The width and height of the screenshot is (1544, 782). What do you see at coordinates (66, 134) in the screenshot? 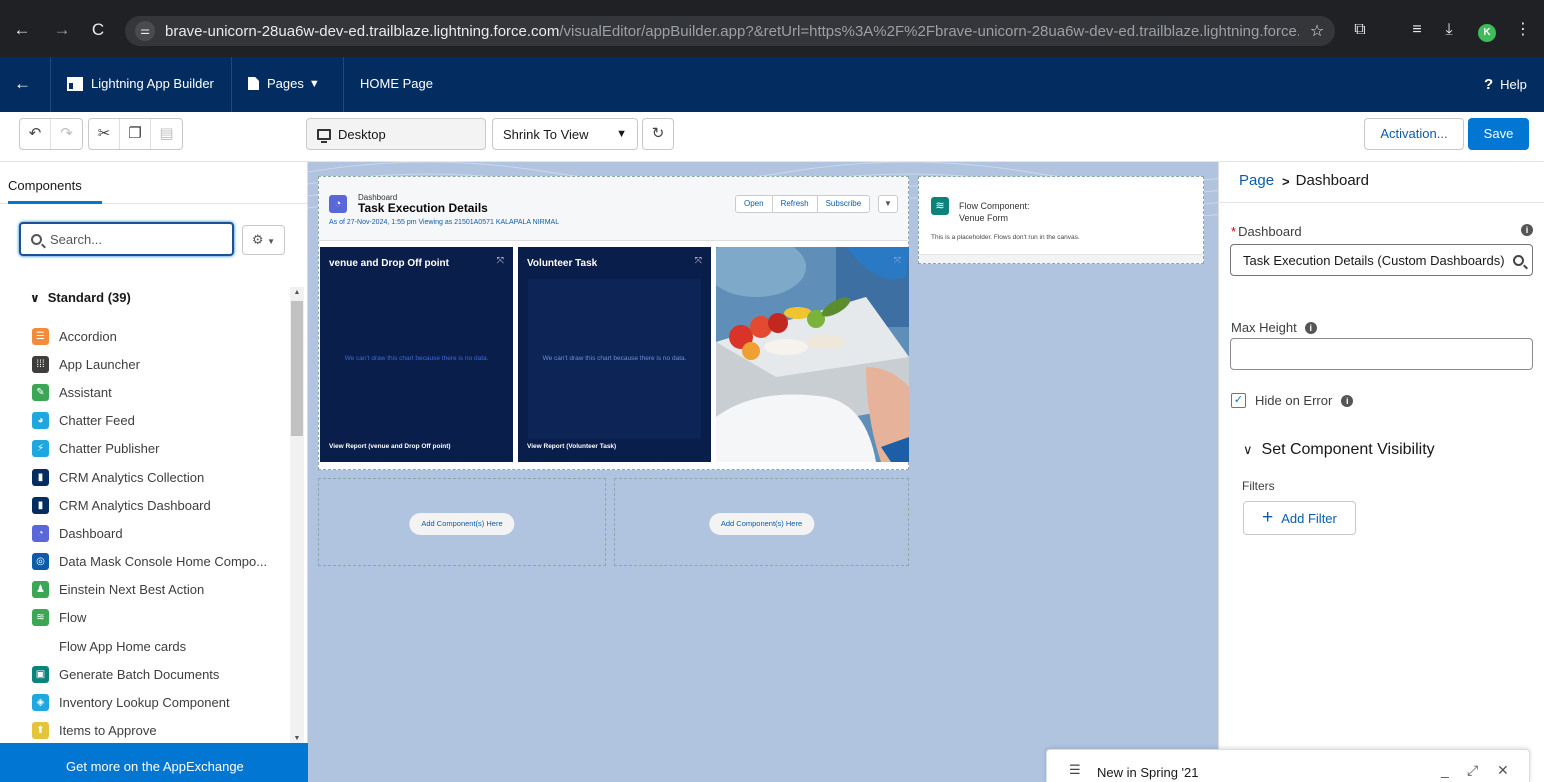
I see `redo-icon: ↷` at bounding box center [66, 134].